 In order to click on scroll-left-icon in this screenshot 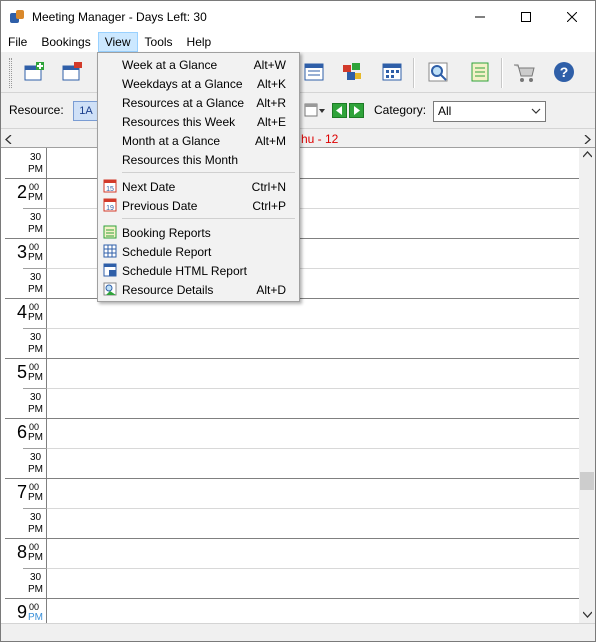, I will do `click(9, 139)`.